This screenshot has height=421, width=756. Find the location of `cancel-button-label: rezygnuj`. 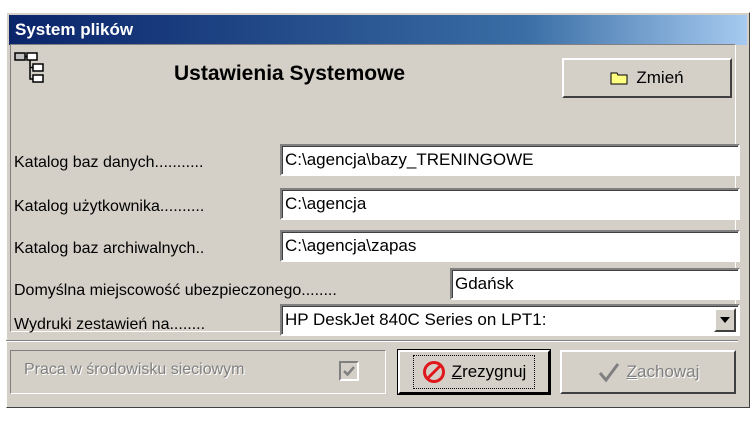

cancel-button-label: rezygnuj is located at coordinates (494, 371).